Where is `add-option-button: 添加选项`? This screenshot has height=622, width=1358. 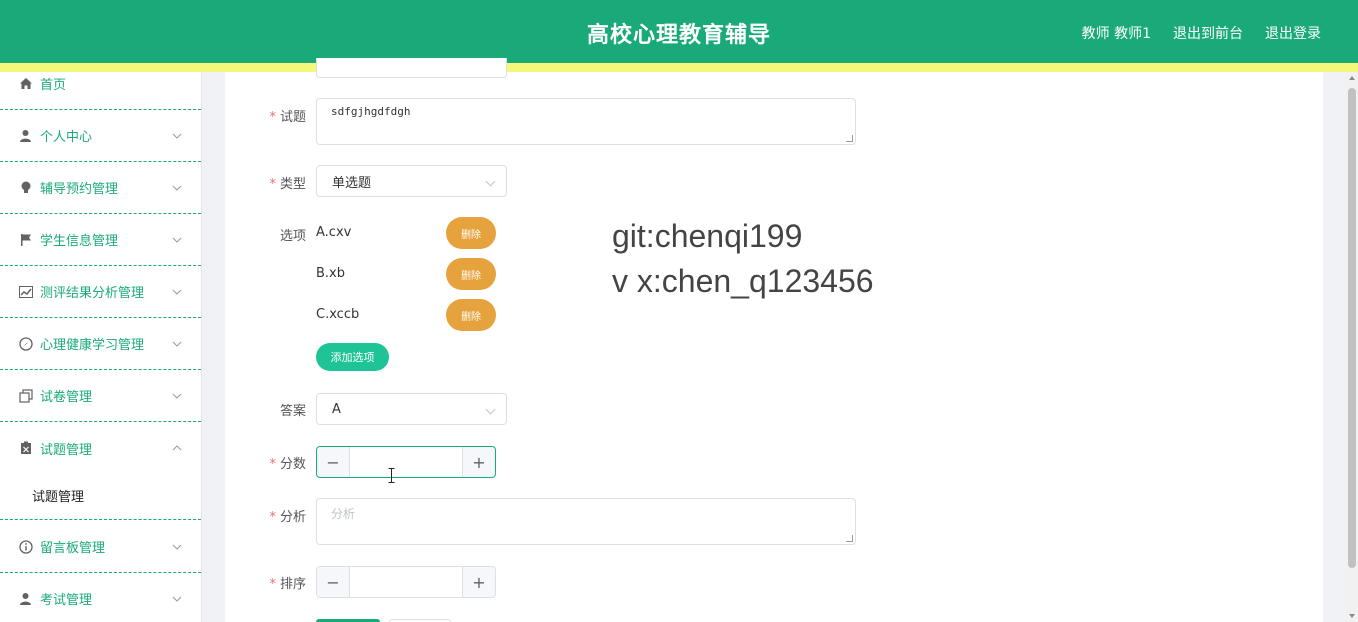
add-option-button: 添加选项 is located at coordinates (352, 357).